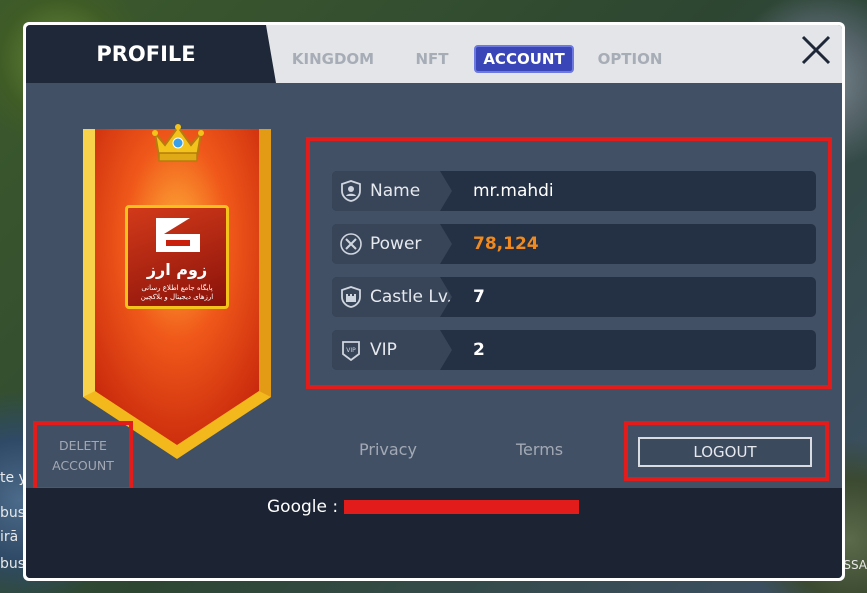 This screenshot has height=593, width=867. I want to click on redacted-account-id, so click(462, 507).